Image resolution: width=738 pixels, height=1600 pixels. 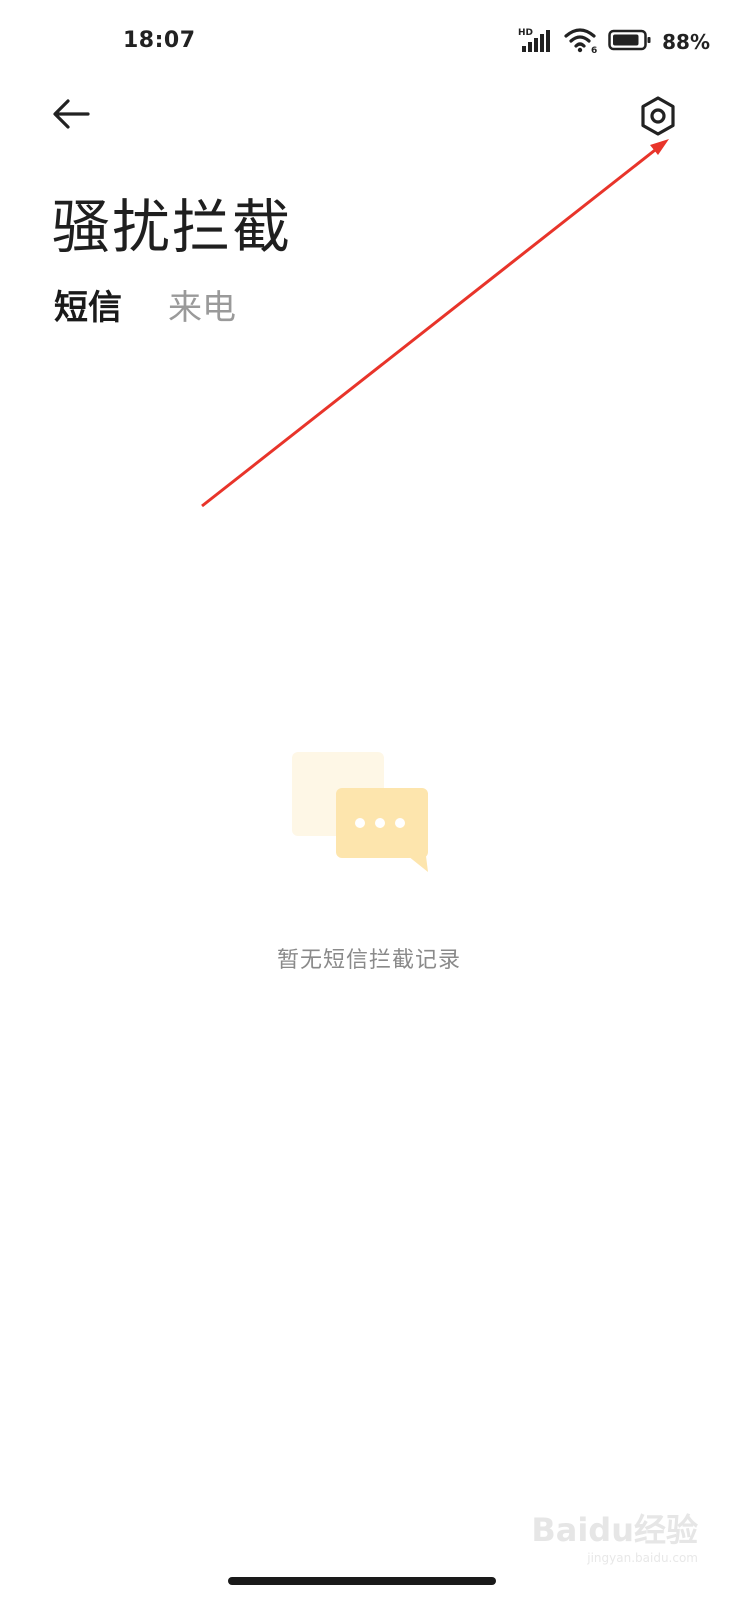 I want to click on battery-percent: 88%, so click(x=686, y=42).